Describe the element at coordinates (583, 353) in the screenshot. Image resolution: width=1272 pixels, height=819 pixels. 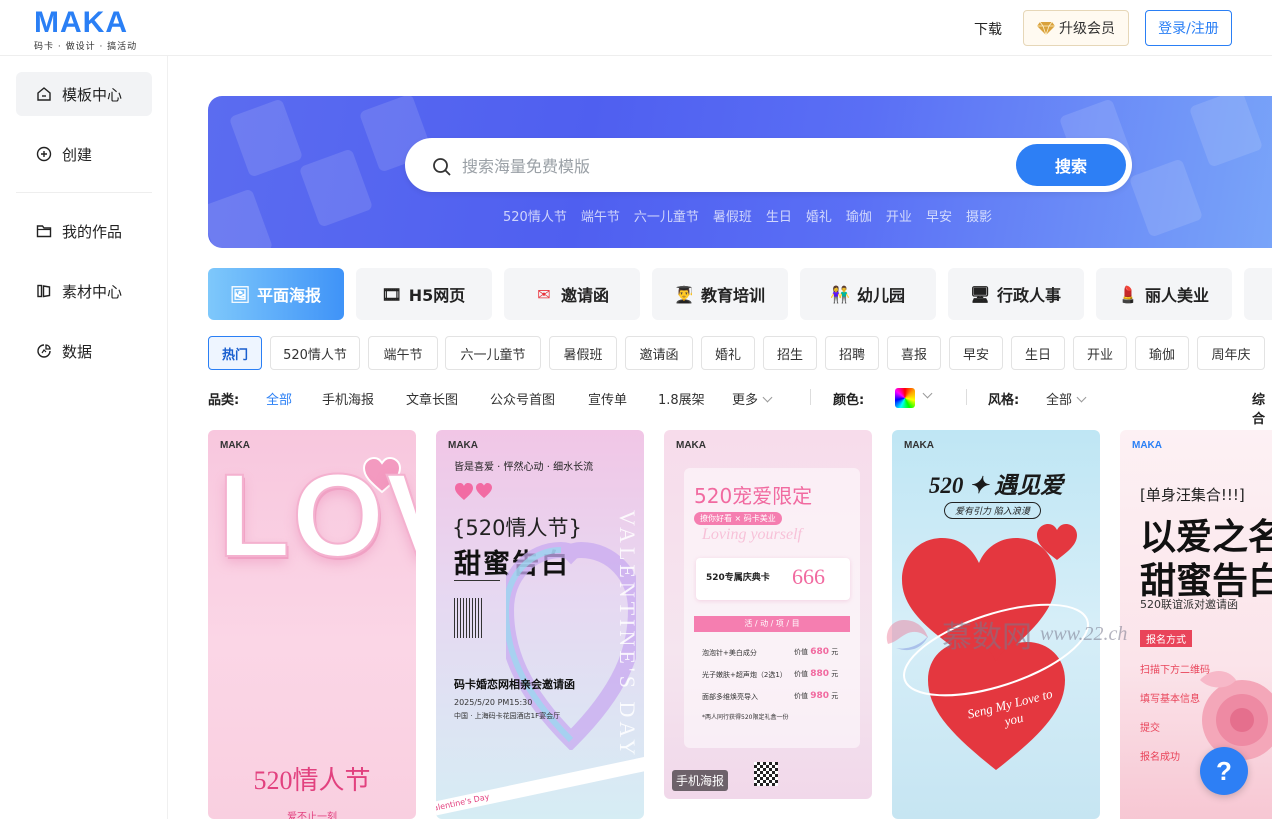
I see `tag-chip: 暑假班` at that location.